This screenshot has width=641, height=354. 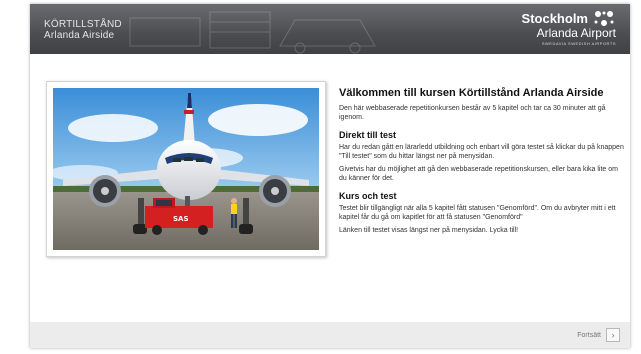 What do you see at coordinates (368, 135) in the screenshot?
I see `section-direct-test-title: Direkt till test` at bounding box center [368, 135].